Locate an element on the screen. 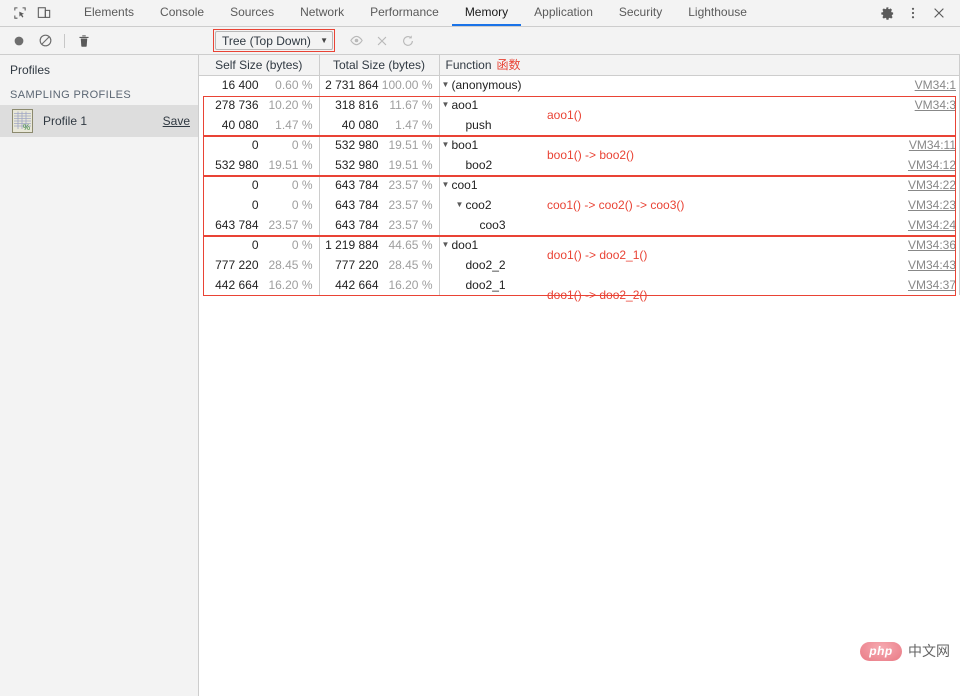 This screenshot has width=960, height=697. table-row: 643 784 23.57 % 643 784 23.57 % coo3 VM34:24 is located at coordinates (579, 225).